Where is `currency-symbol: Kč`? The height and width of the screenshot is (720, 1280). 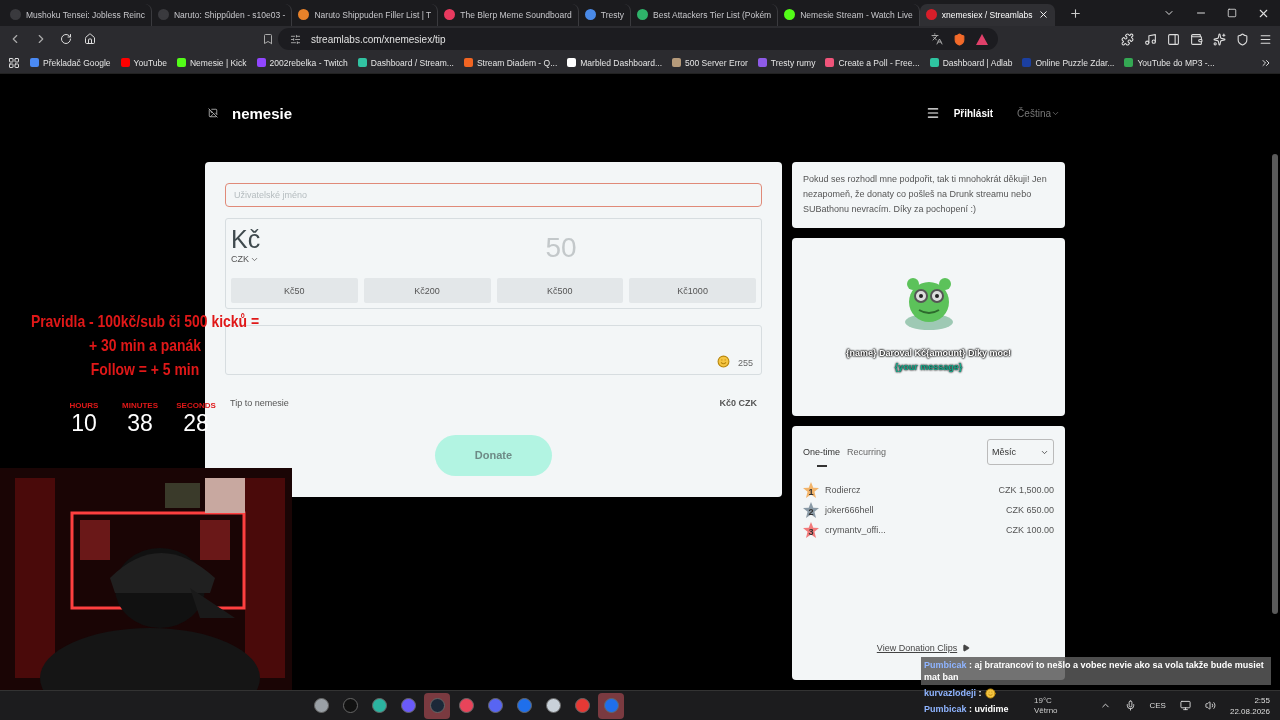 currency-symbol: Kč is located at coordinates (246, 239).